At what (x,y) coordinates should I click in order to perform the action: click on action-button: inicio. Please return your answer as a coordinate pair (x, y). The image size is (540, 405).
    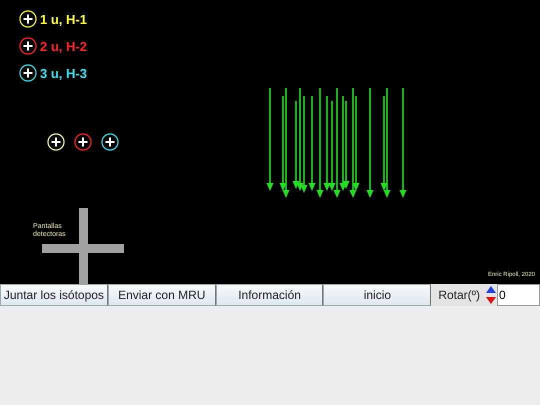
    Looking at the image, I should click on (377, 295).